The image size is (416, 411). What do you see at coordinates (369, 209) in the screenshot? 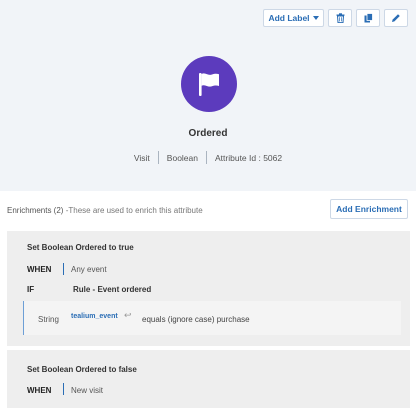
I see `add-enrichment-button: Add Enrichment` at bounding box center [369, 209].